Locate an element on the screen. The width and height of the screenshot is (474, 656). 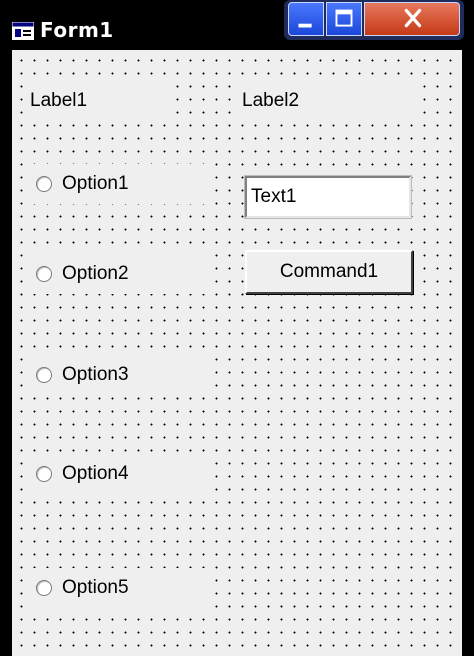
maximize-icon is located at coordinates (344, 18).